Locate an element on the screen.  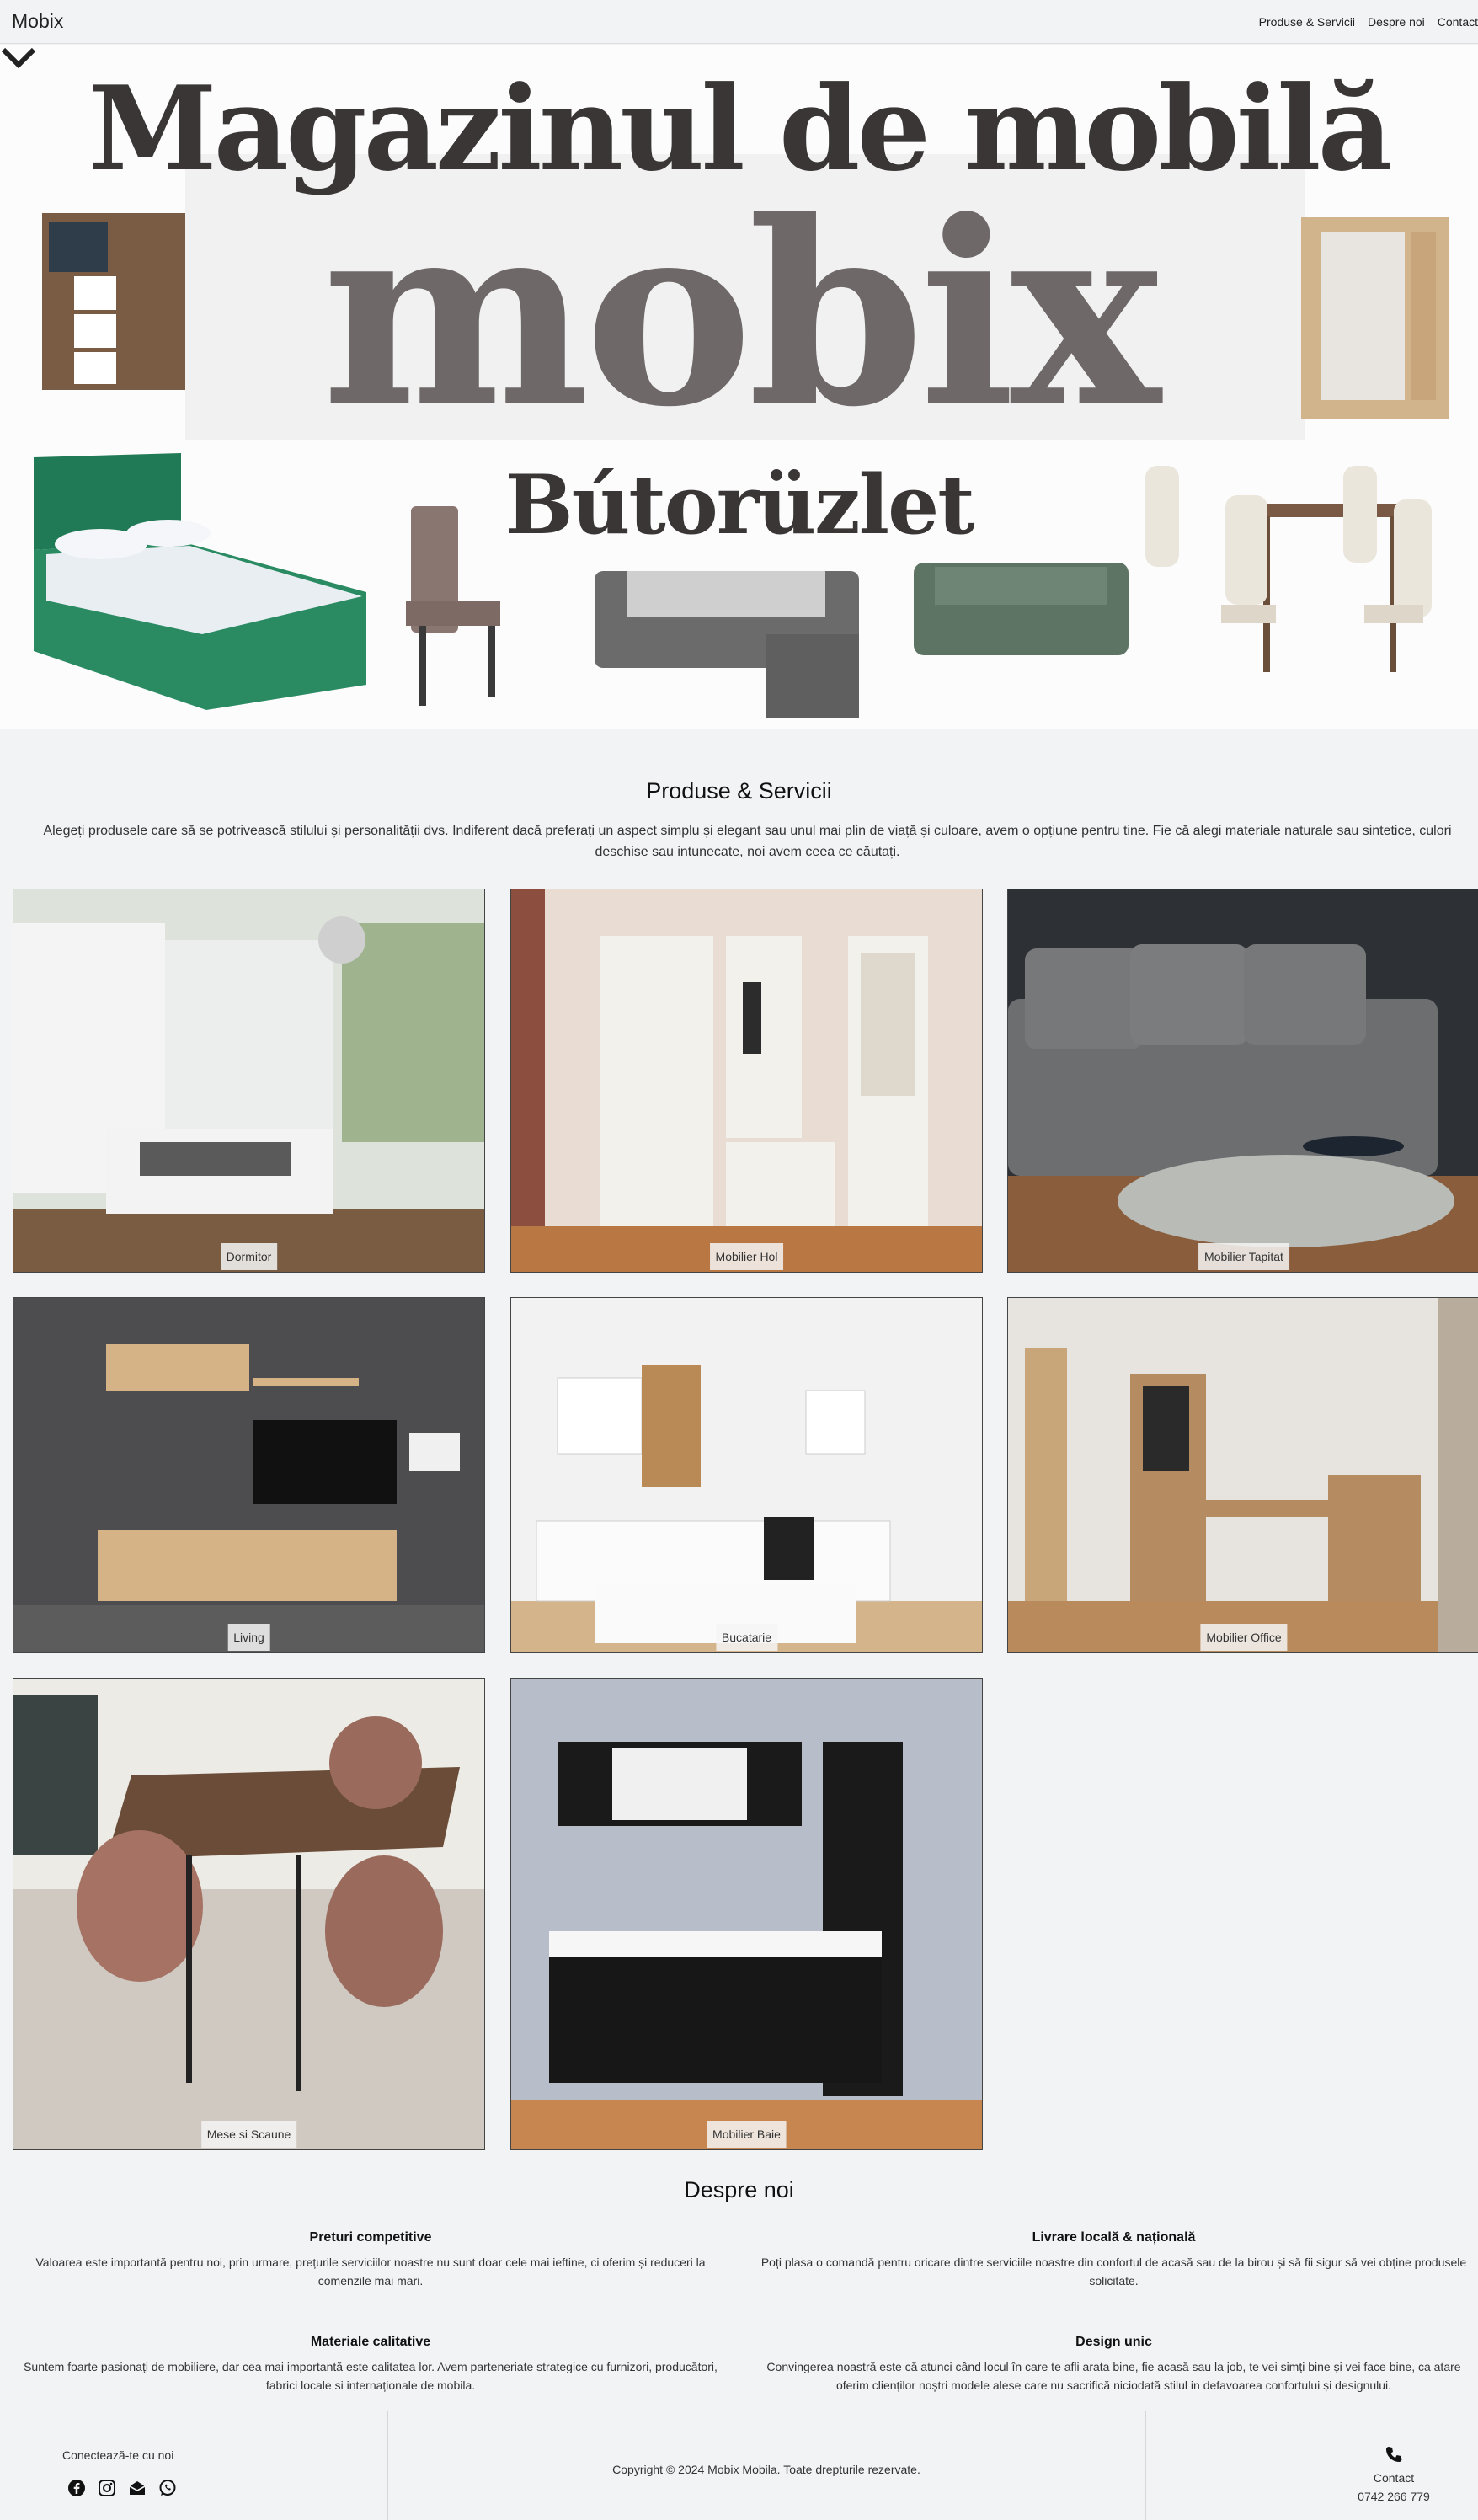
dining-image is located at coordinates (248, 1914).